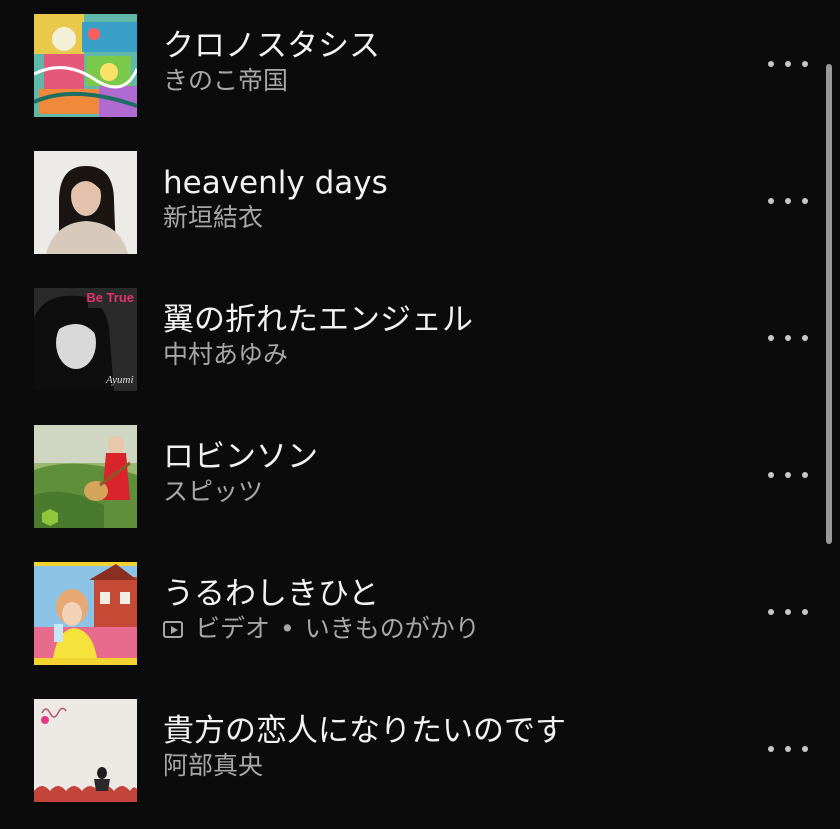 The width and height of the screenshot is (840, 829). What do you see at coordinates (173, 629) in the screenshot?
I see `video-icon` at bounding box center [173, 629].